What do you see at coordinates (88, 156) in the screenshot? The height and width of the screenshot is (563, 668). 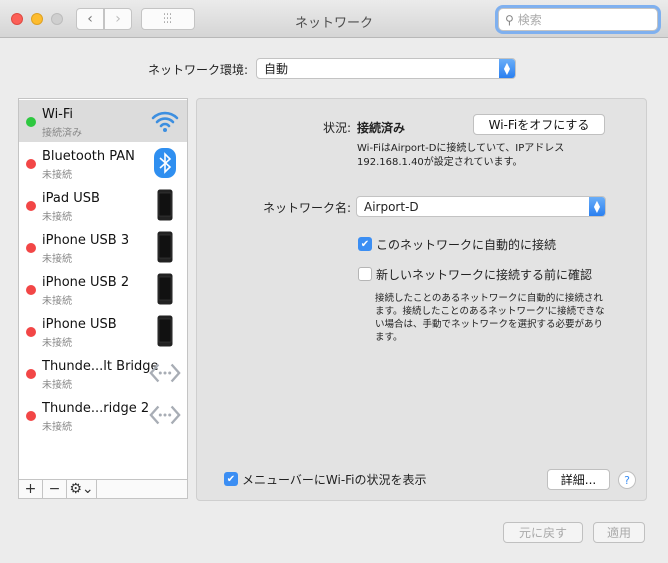 I see `service-name: Bluetooth PAN` at bounding box center [88, 156].